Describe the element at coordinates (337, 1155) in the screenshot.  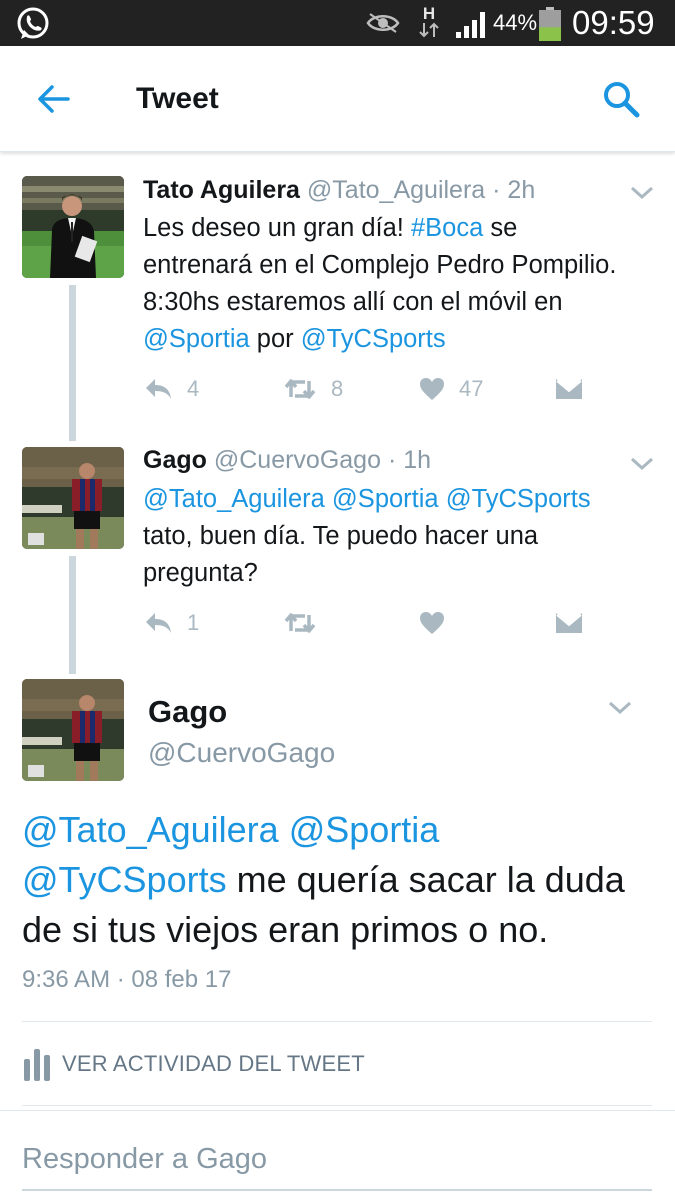
I see `reply-composer: Responder a Gago` at that location.